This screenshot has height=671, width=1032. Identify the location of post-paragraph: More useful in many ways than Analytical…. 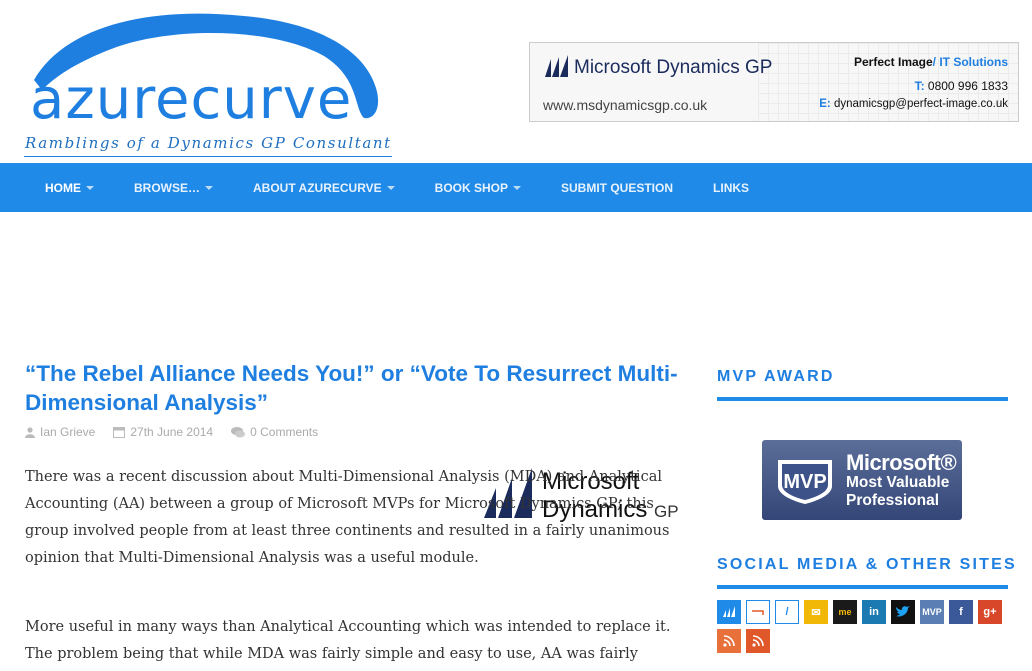
(352, 641).